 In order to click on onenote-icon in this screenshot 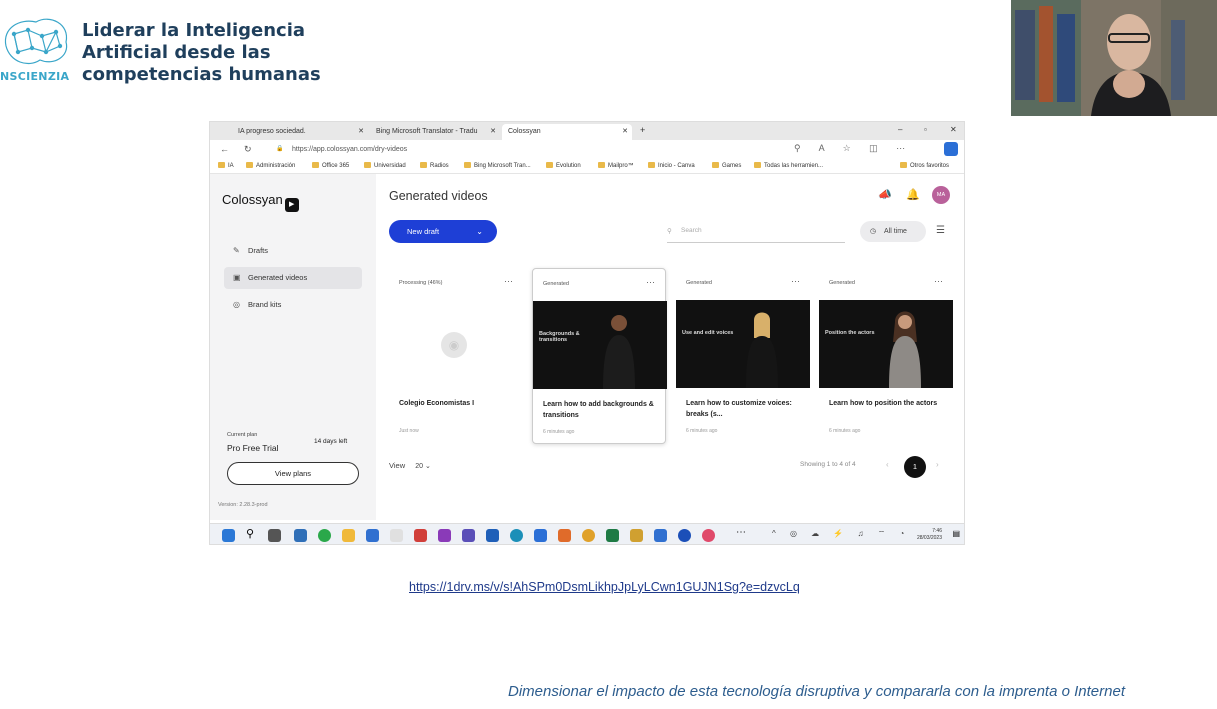, I will do `click(444, 535)`.